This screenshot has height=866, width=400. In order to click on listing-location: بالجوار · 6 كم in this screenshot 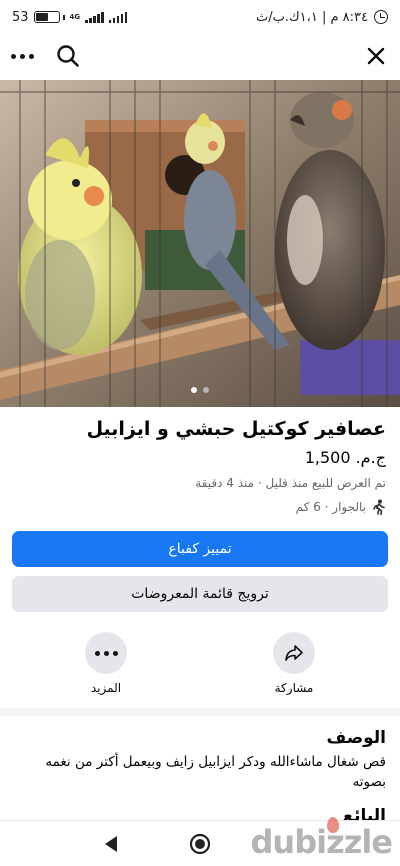, I will do `click(341, 507)`.